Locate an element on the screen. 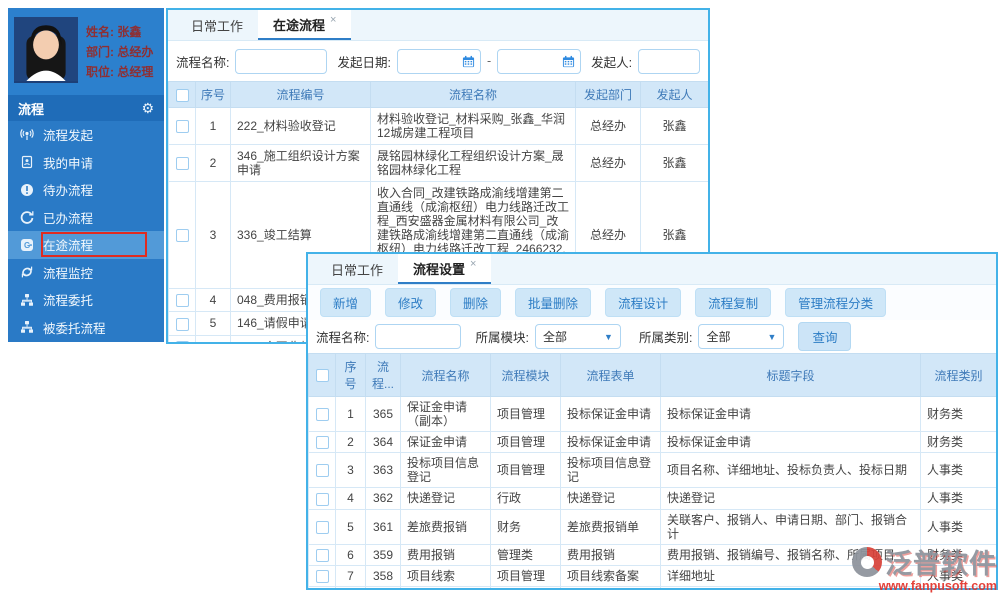 This screenshot has height=600, width=1000. flow-number-cell: 361 is located at coordinates (383, 526).